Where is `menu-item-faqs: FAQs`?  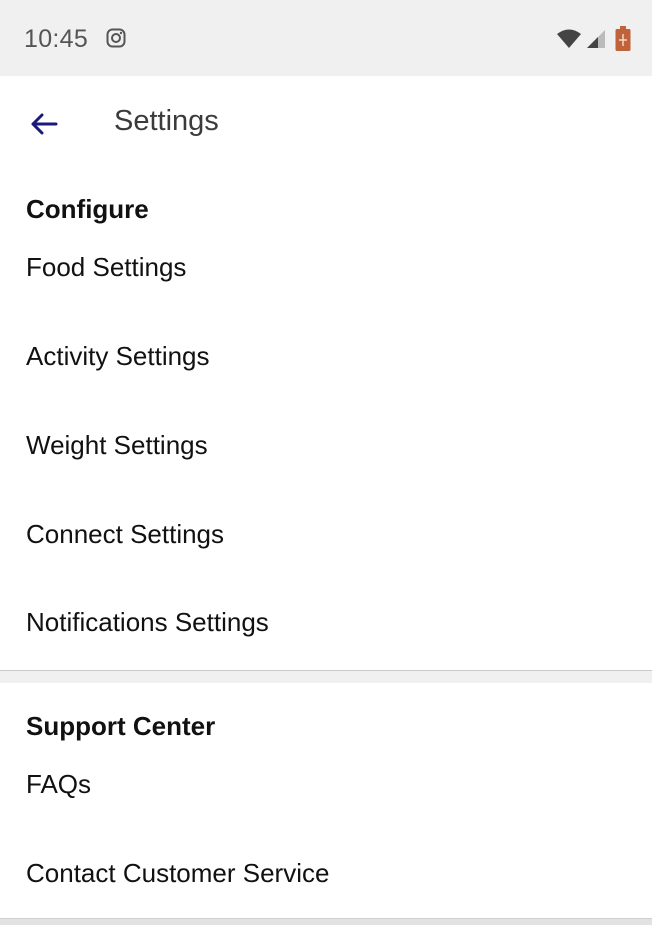
menu-item-faqs: FAQs is located at coordinates (326, 795).